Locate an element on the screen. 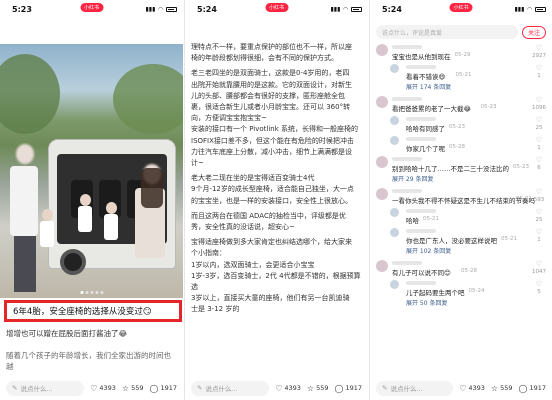 Image resolution: width=552 pixels, height=400 pixels. post-action-bar: ✎ 说点什么... ♡ 4393 ☆ 559 ◯ 1917 is located at coordinates (276, 388).